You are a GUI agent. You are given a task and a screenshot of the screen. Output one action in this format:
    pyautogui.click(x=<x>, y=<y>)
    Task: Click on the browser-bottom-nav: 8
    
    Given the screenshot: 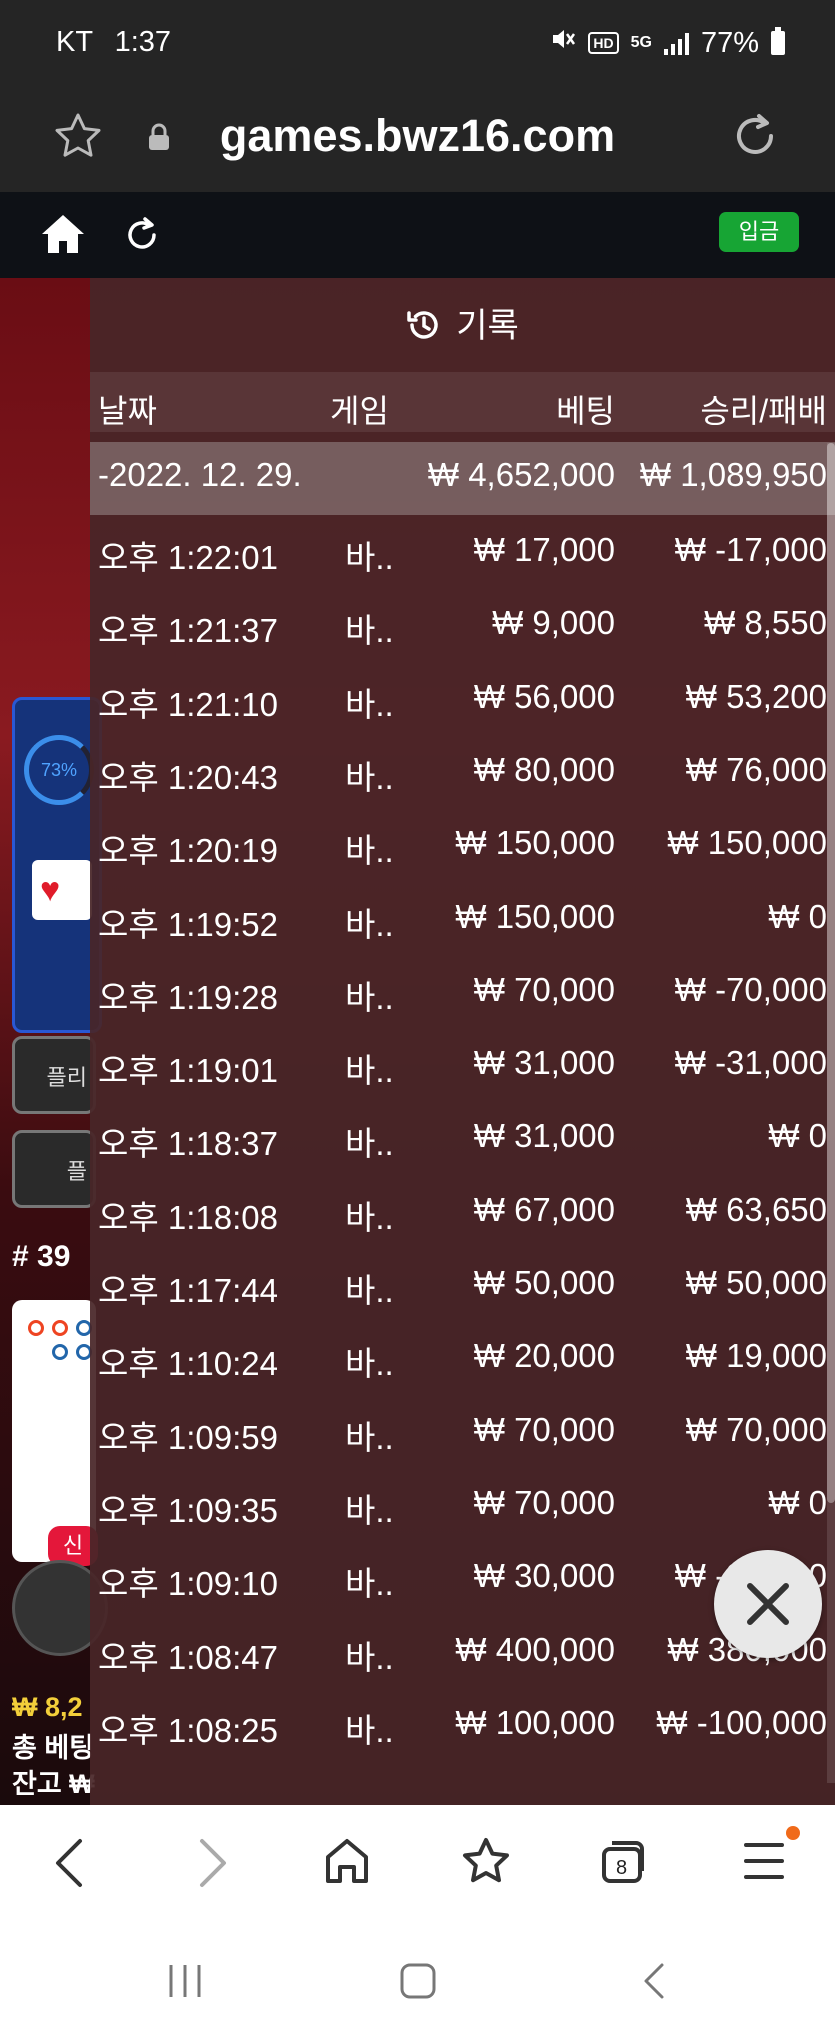 What is the action you would take?
    pyautogui.click(x=417, y=1865)
    